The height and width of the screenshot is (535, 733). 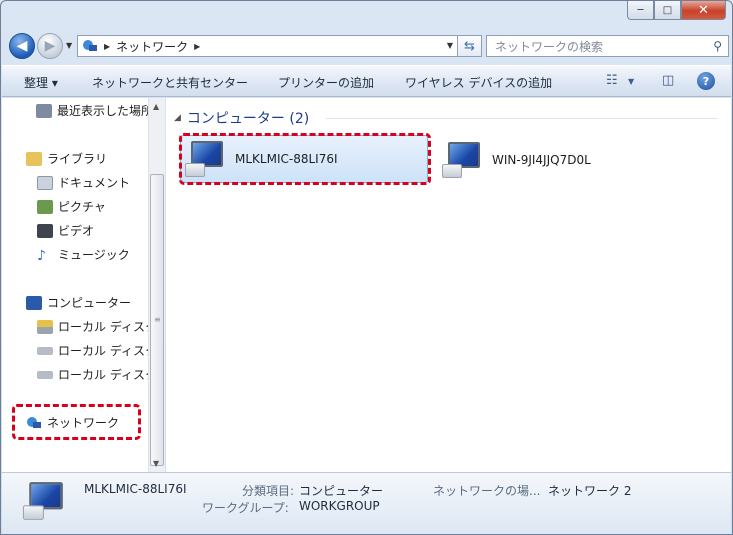 I want to click on computer-item-win: WIN-9JI4JJQ7D0L, so click(x=538, y=160).